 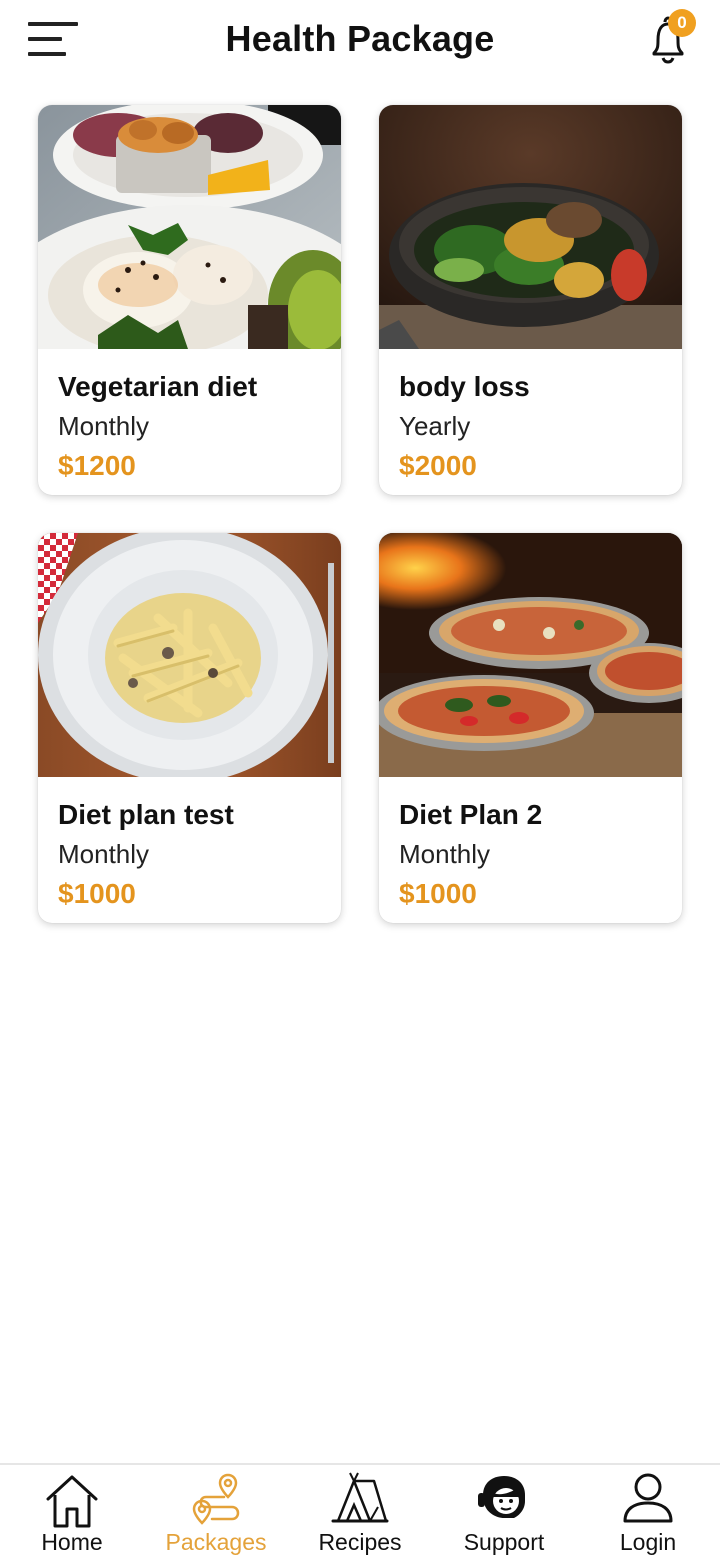 I want to click on package-title: Diet Plan 2, so click(x=471, y=814).